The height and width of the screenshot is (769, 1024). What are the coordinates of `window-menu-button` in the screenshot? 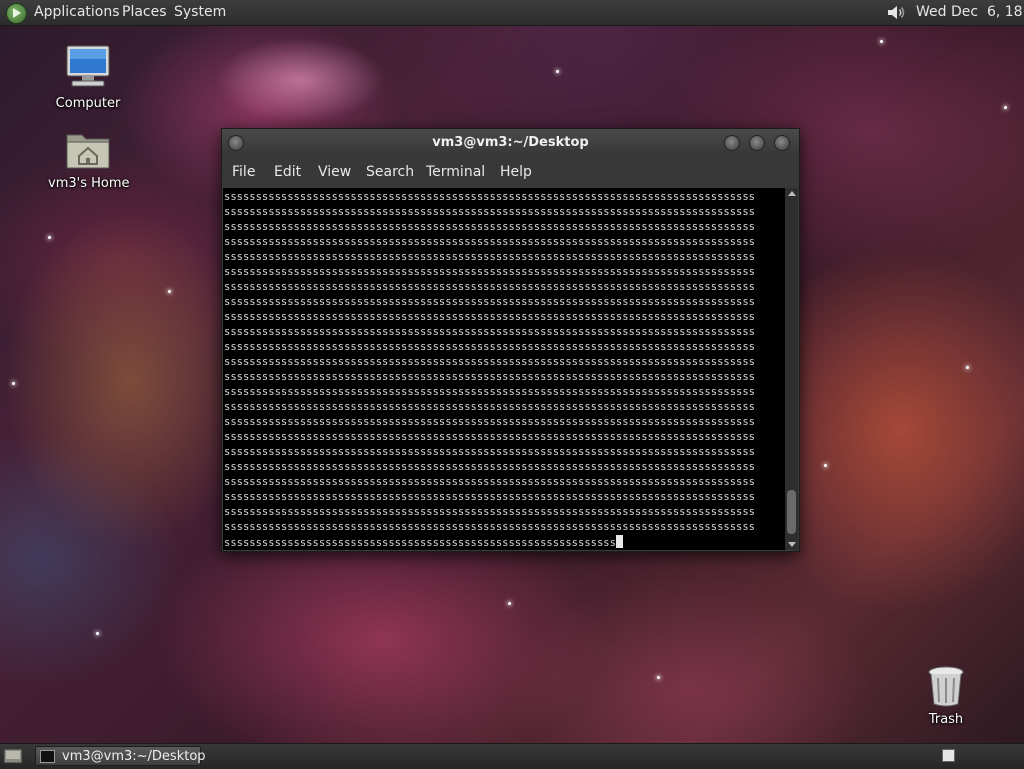 It's located at (236, 143).